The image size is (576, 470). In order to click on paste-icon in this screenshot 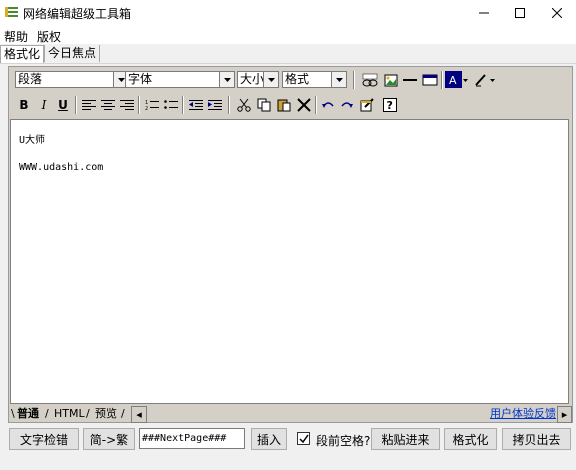, I will do `click(284, 105)`.